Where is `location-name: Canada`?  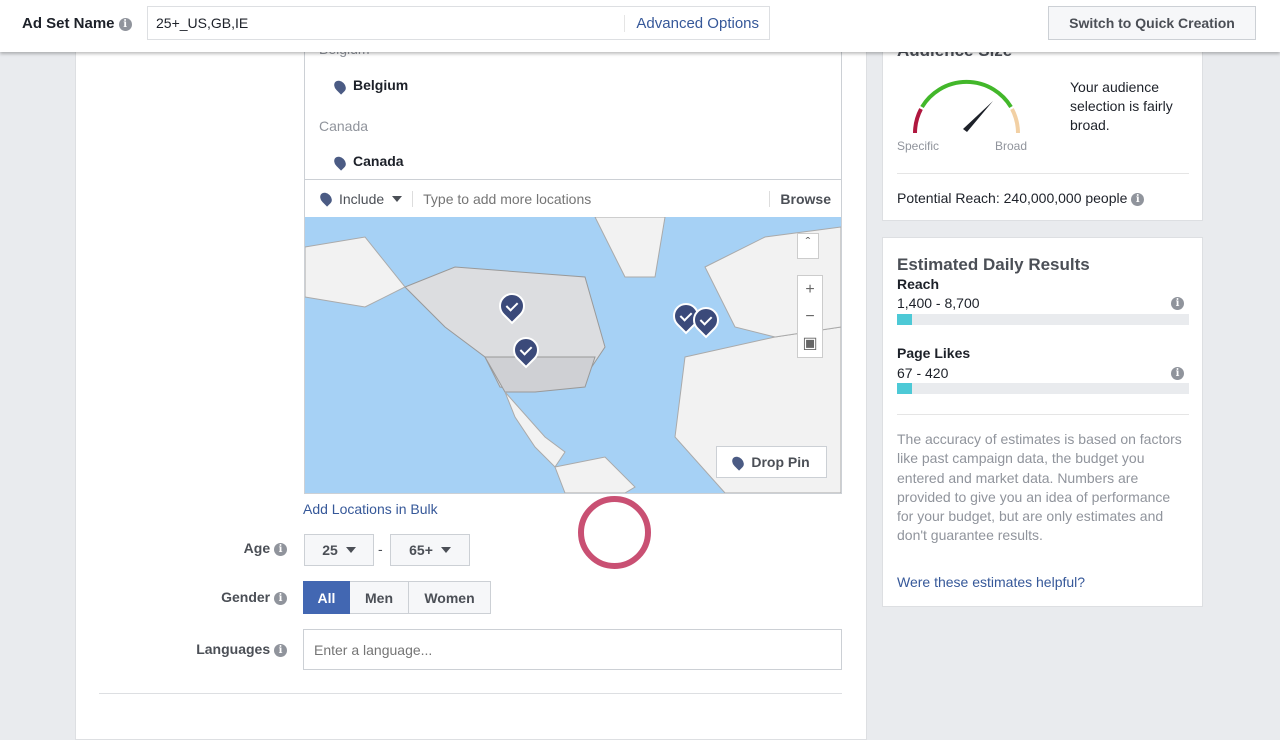
location-name: Canada is located at coordinates (378, 161).